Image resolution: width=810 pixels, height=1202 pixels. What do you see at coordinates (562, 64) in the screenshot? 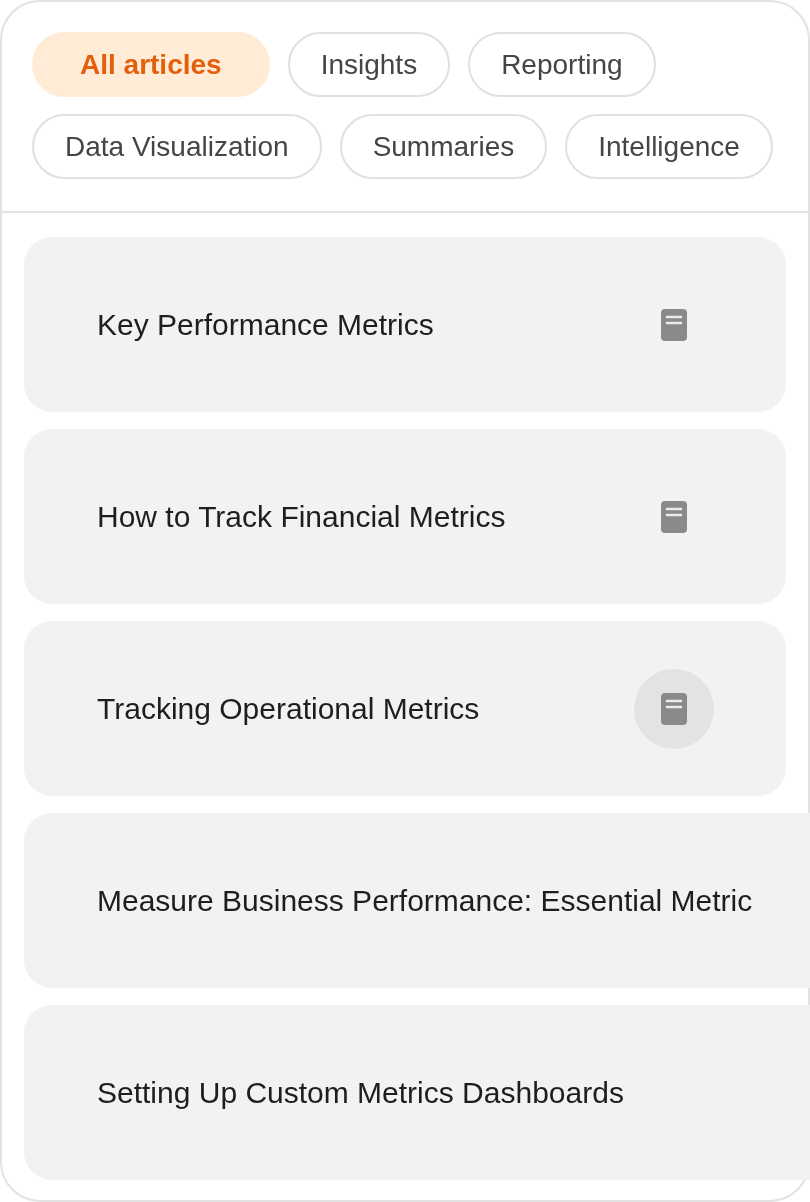
I see `filter-chip: Reporting` at bounding box center [562, 64].